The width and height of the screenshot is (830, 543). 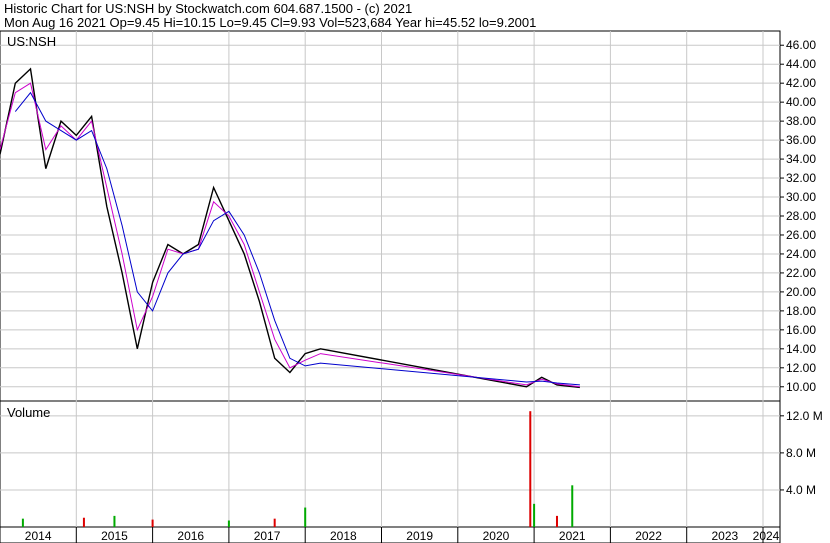 What do you see at coordinates (496, 536) in the screenshot?
I see `year-label: 2020` at bounding box center [496, 536].